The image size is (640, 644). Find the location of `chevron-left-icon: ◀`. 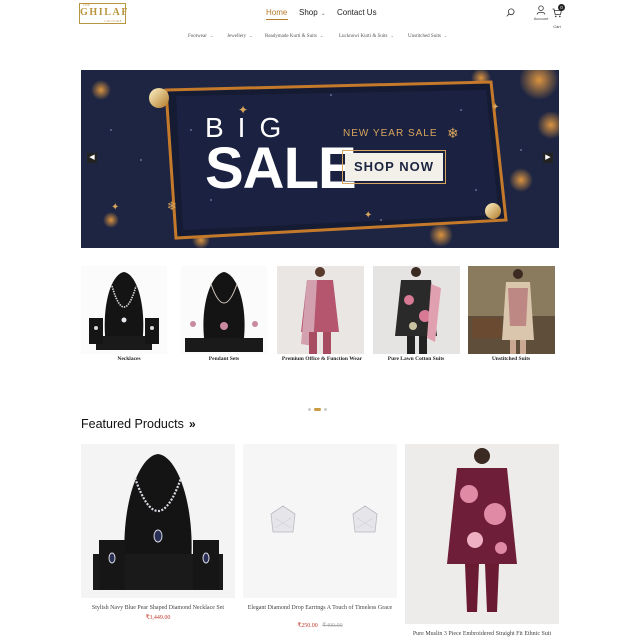

chevron-left-icon: ◀ is located at coordinates (92, 158).